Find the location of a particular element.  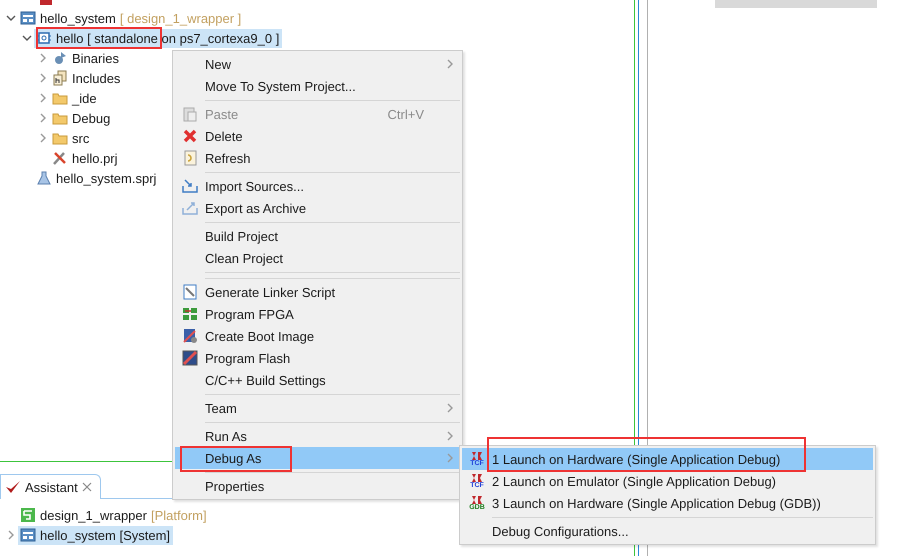

file-icon is located at coordinates (46, 2).